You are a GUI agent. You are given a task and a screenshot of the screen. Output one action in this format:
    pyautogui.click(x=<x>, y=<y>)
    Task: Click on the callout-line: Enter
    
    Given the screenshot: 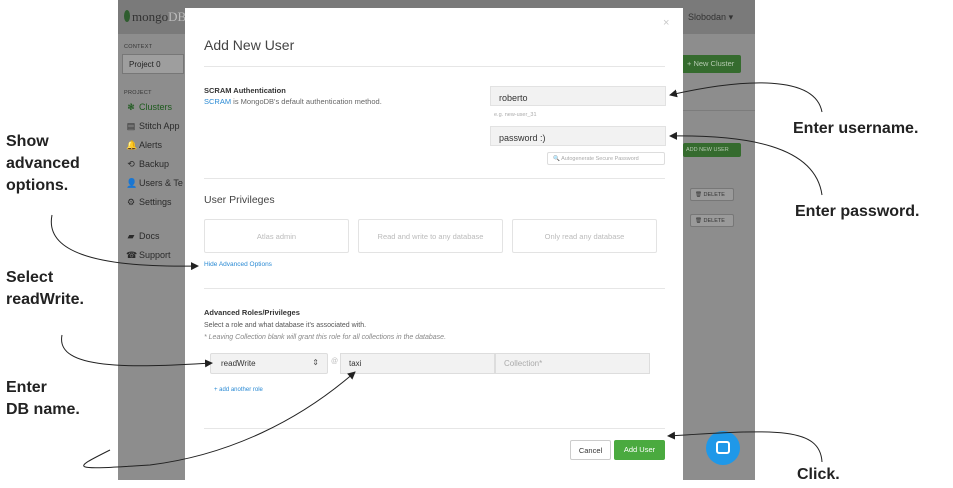 What is the action you would take?
    pyautogui.click(x=26, y=387)
    